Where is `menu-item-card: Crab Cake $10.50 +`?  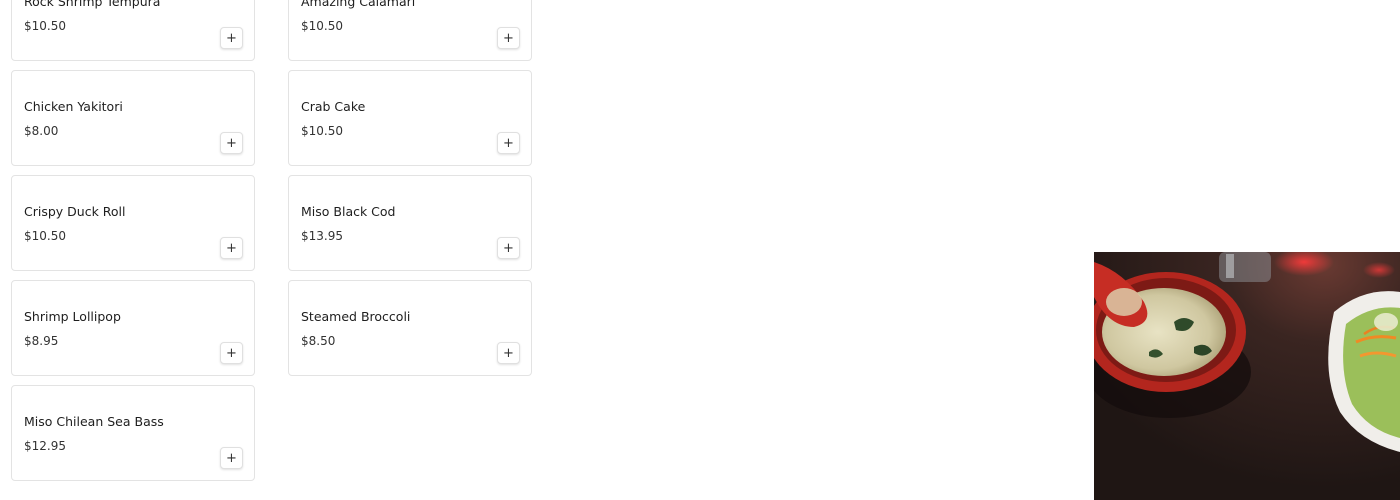 menu-item-card: Crab Cake $10.50 + is located at coordinates (410, 118).